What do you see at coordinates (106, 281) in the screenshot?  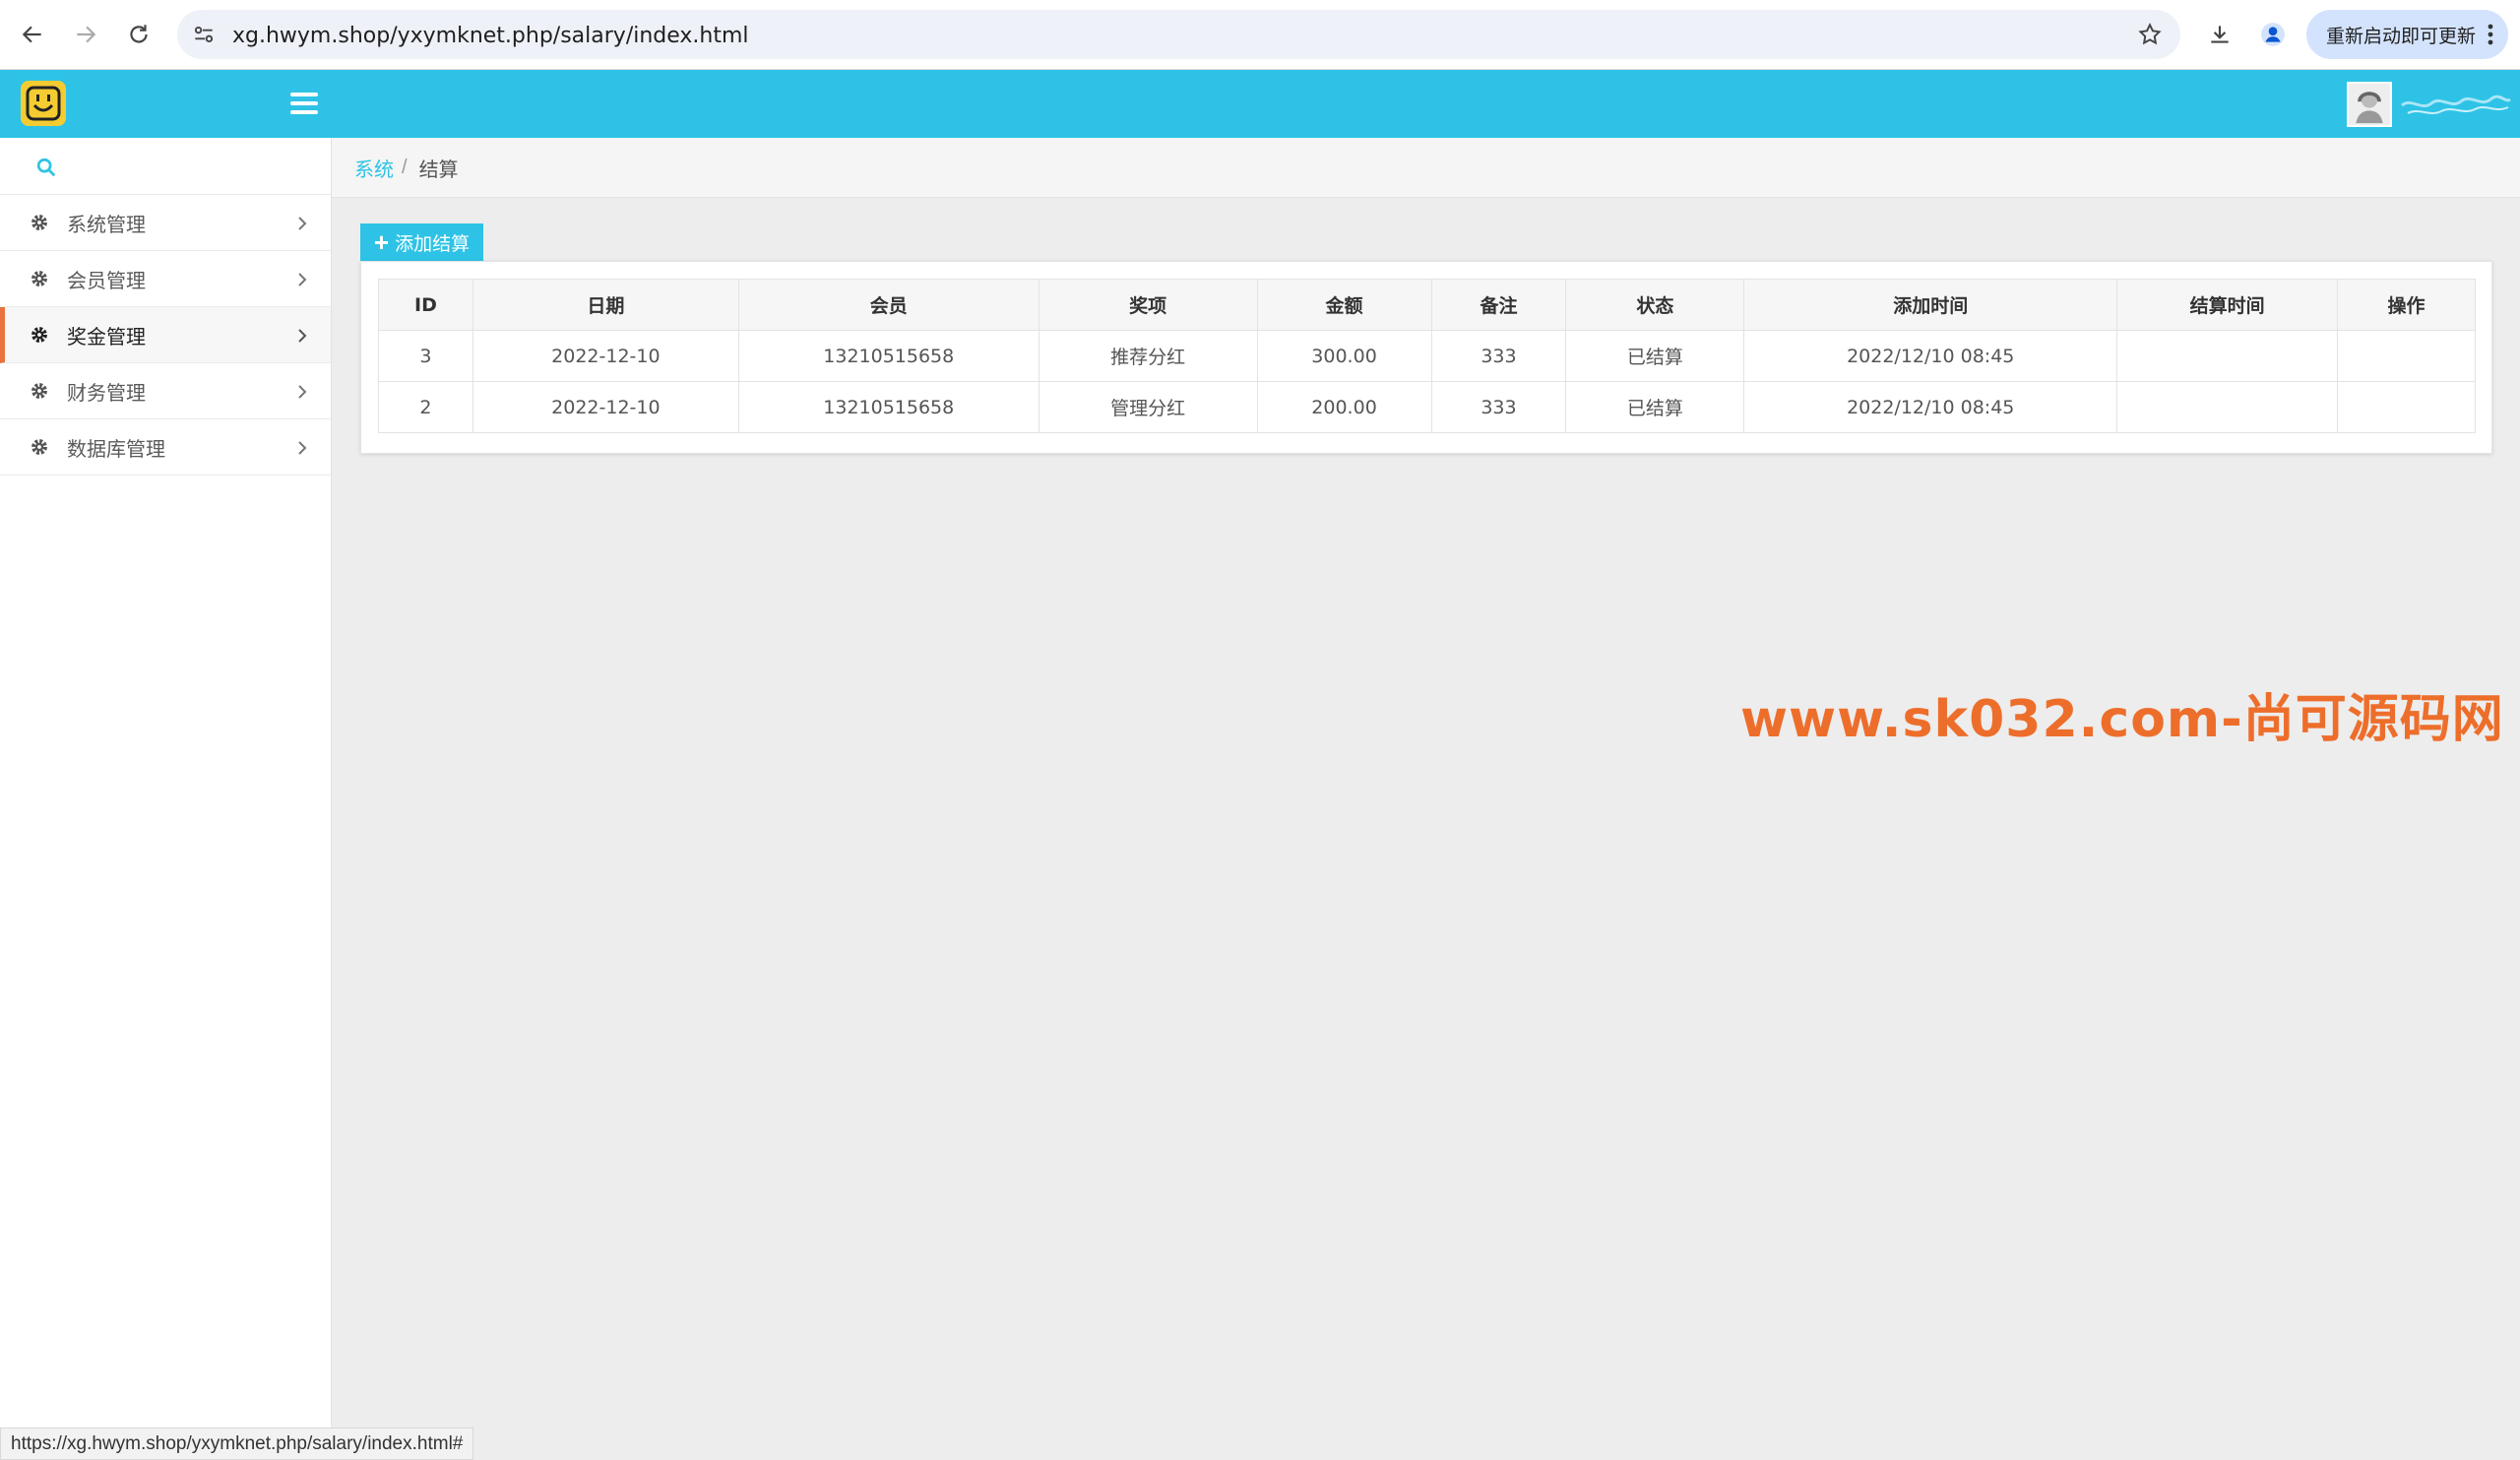 I see `sidebar-item-label: 会员管理` at bounding box center [106, 281].